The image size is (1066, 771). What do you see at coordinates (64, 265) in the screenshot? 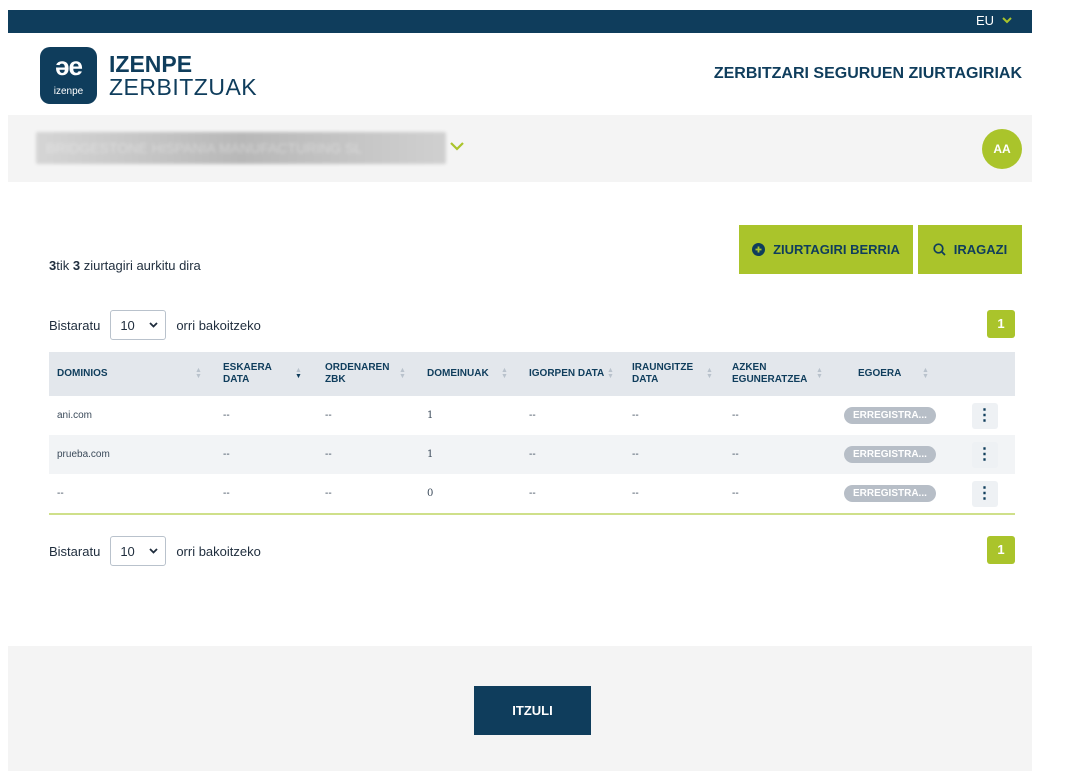
I see `results-mid: tik` at bounding box center [64, 265].